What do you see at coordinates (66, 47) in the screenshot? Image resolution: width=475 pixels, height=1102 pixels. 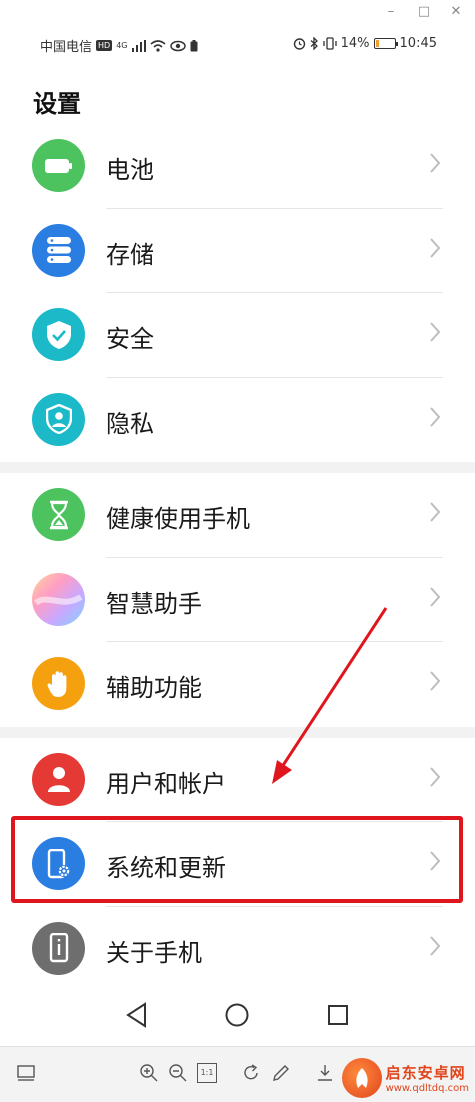 I see `carrier-name: 中国电信` at bounding box center [66, 47].